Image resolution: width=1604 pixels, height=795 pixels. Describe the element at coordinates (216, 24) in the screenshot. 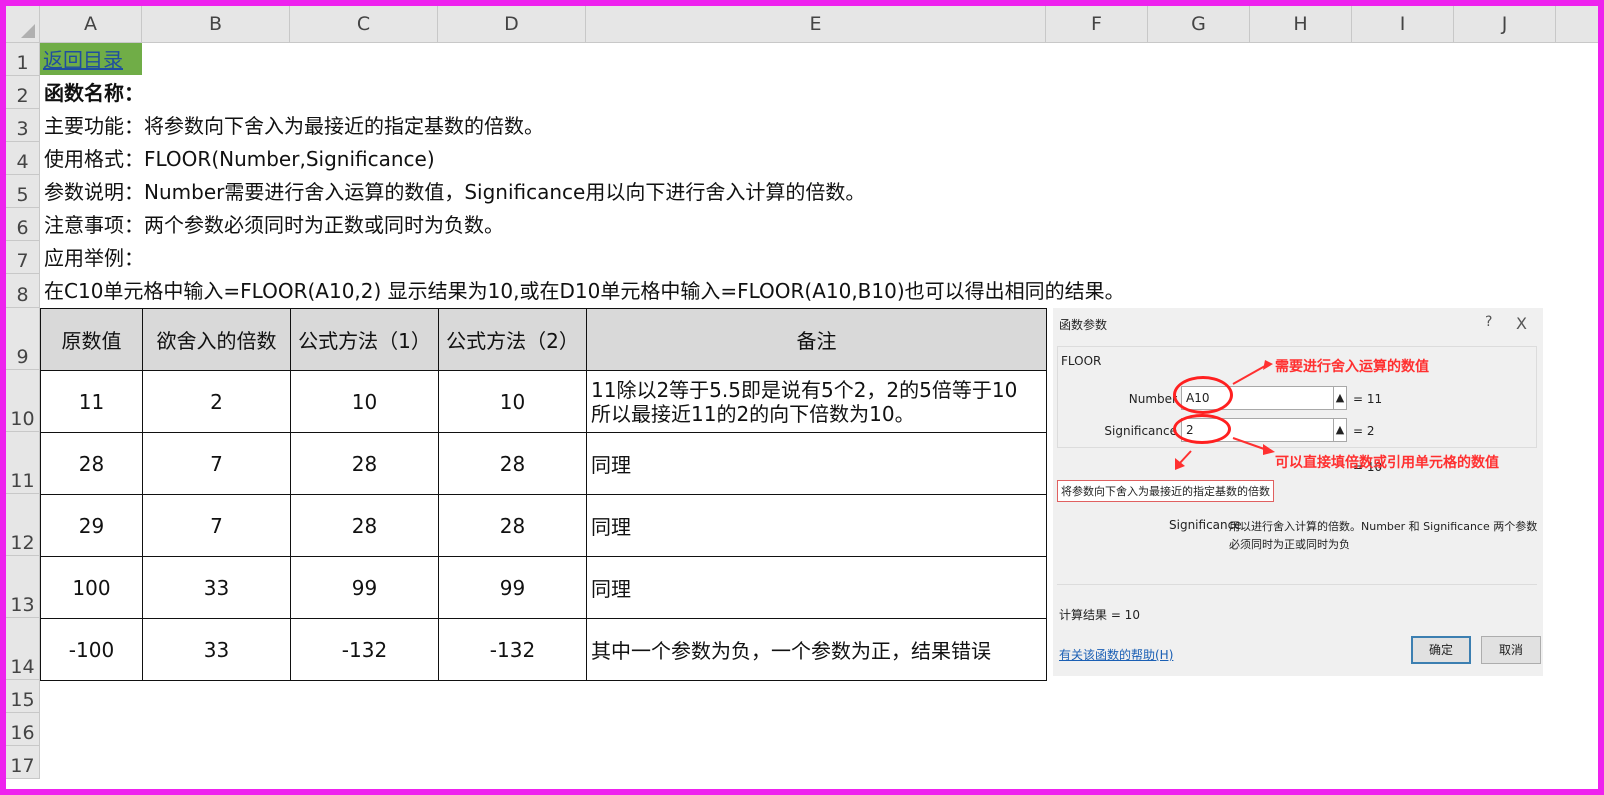

I see `column-header-b: B` at that location.